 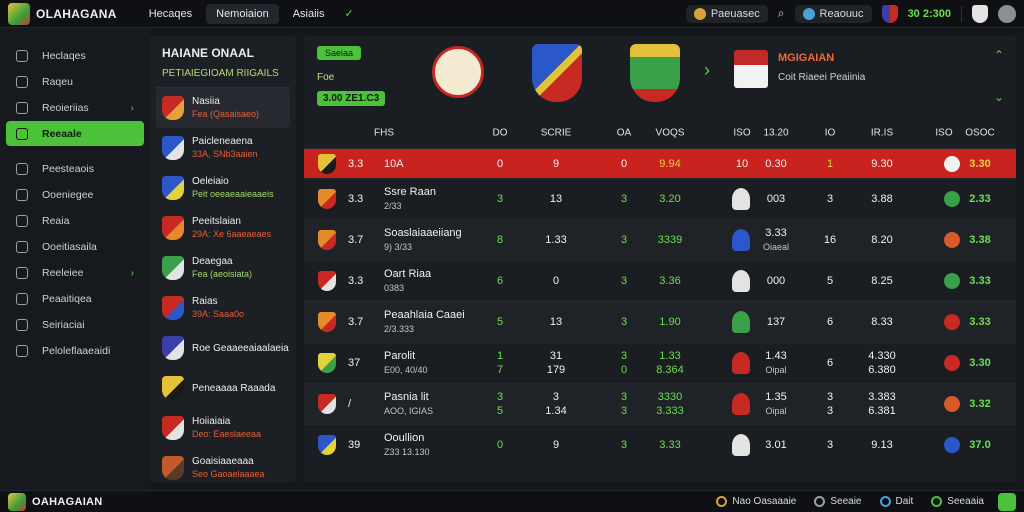 I want to click on stat-value: 1.90, so click(x=670, y=322).